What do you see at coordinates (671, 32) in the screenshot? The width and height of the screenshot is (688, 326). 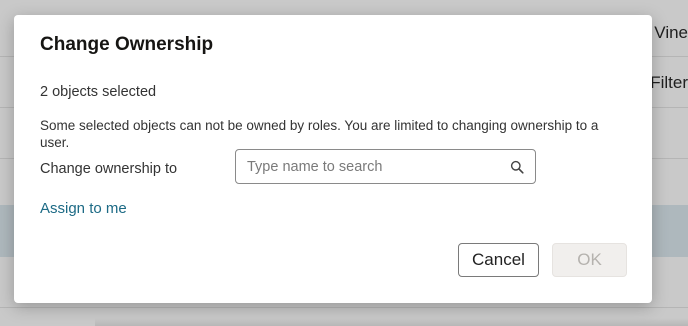 I see `background-row-text: Vine` at bounding box center [671, 32].